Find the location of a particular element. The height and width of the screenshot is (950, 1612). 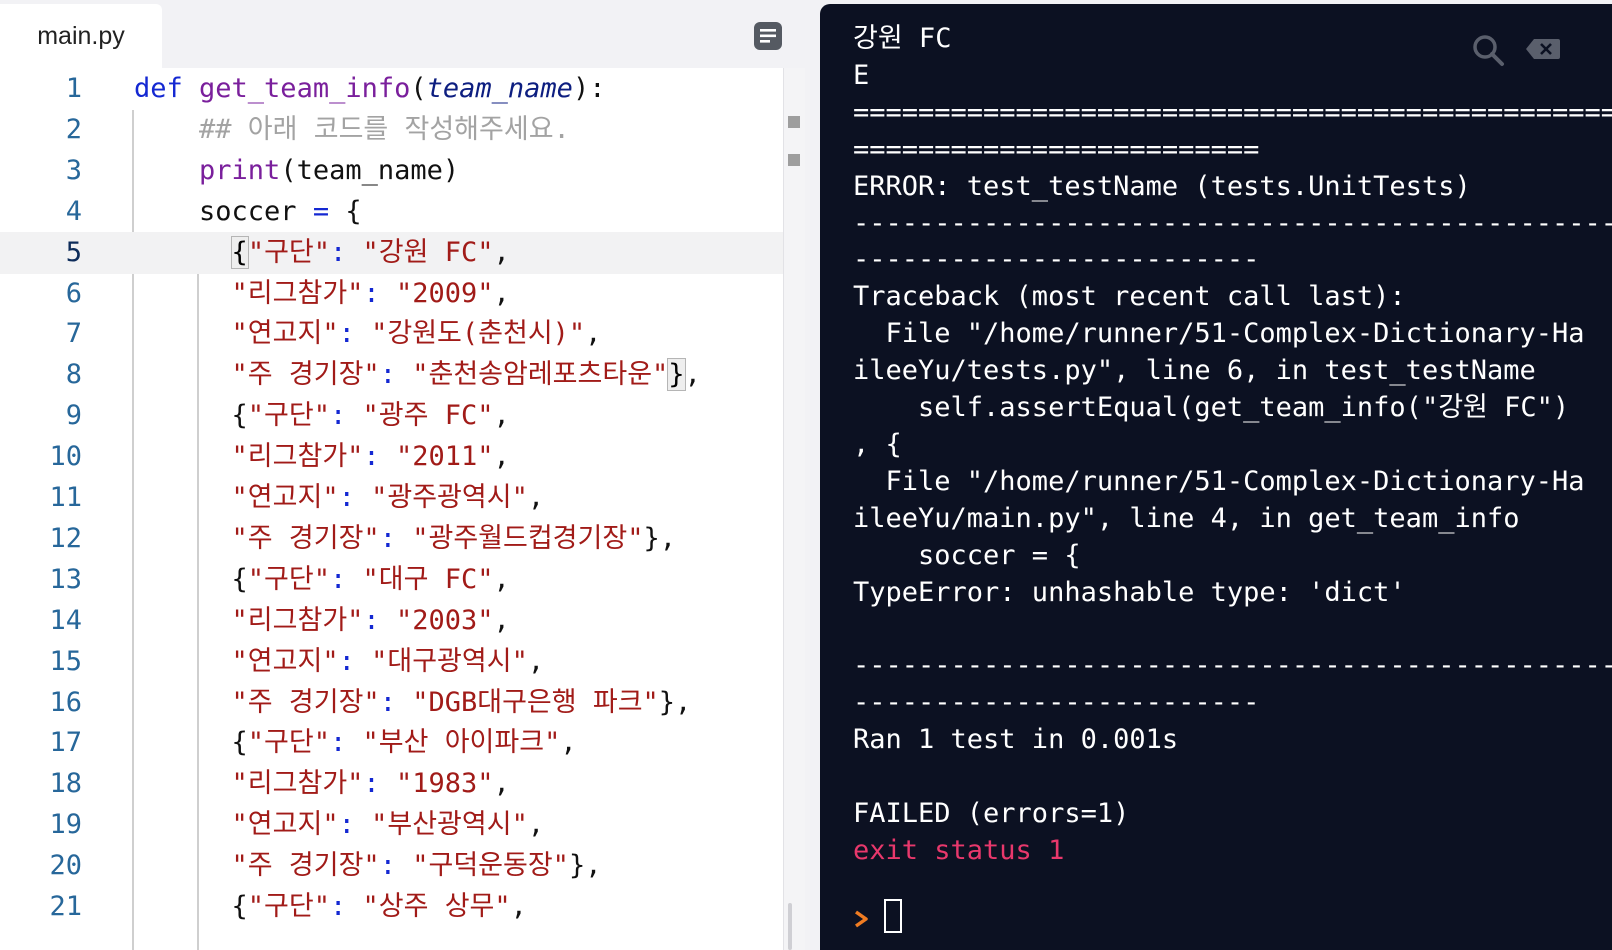

code-line: 5 {"구단": "강원 FC", is located at coordinates (391, 252).